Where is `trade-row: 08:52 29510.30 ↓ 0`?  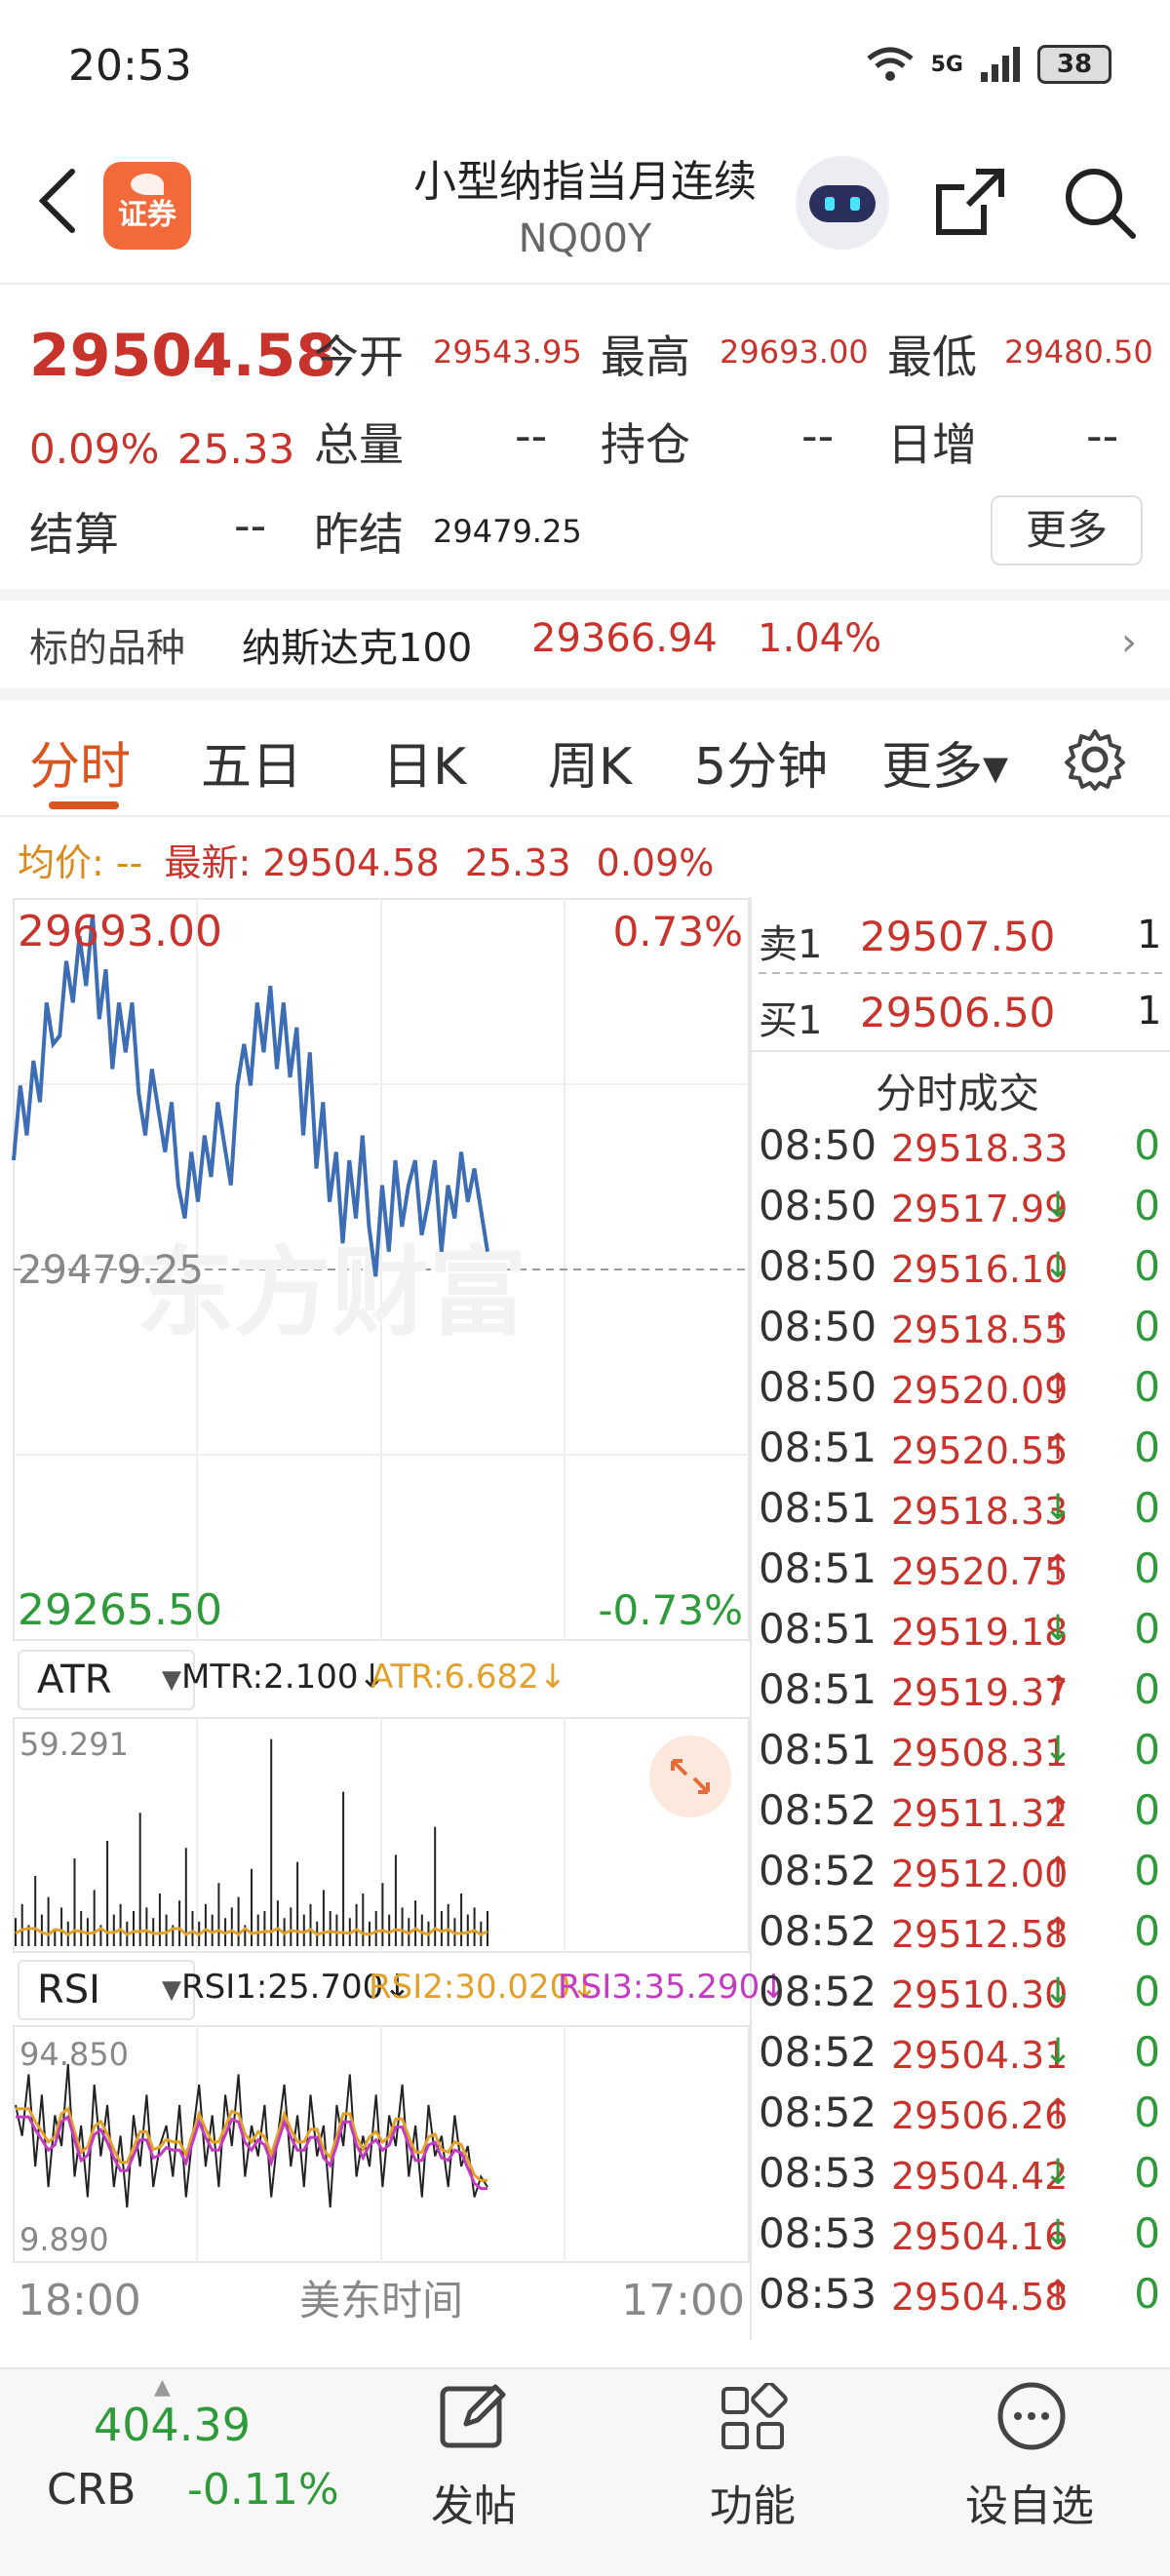 trade-row: 08:52 29510.30 ↓ 0 is located at coordinates (961, 1998).